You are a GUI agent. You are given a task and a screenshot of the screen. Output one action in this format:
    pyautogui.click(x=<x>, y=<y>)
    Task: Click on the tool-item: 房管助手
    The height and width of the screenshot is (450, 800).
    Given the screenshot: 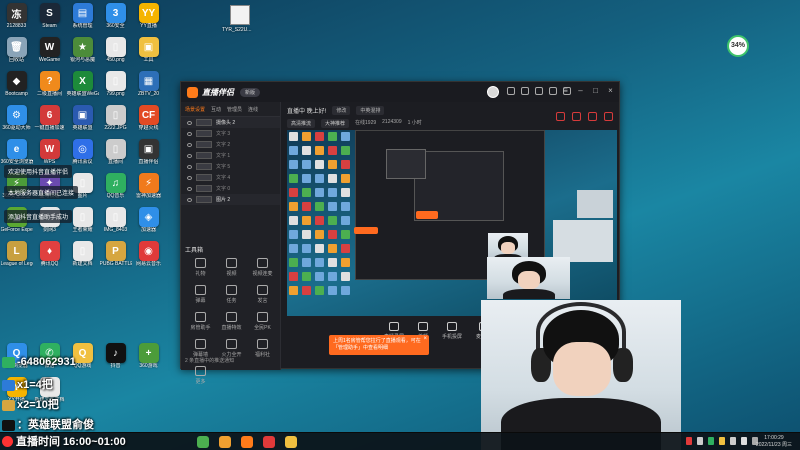 What is the action you would take?
    pyautogui.click(x=200, y=321)
    